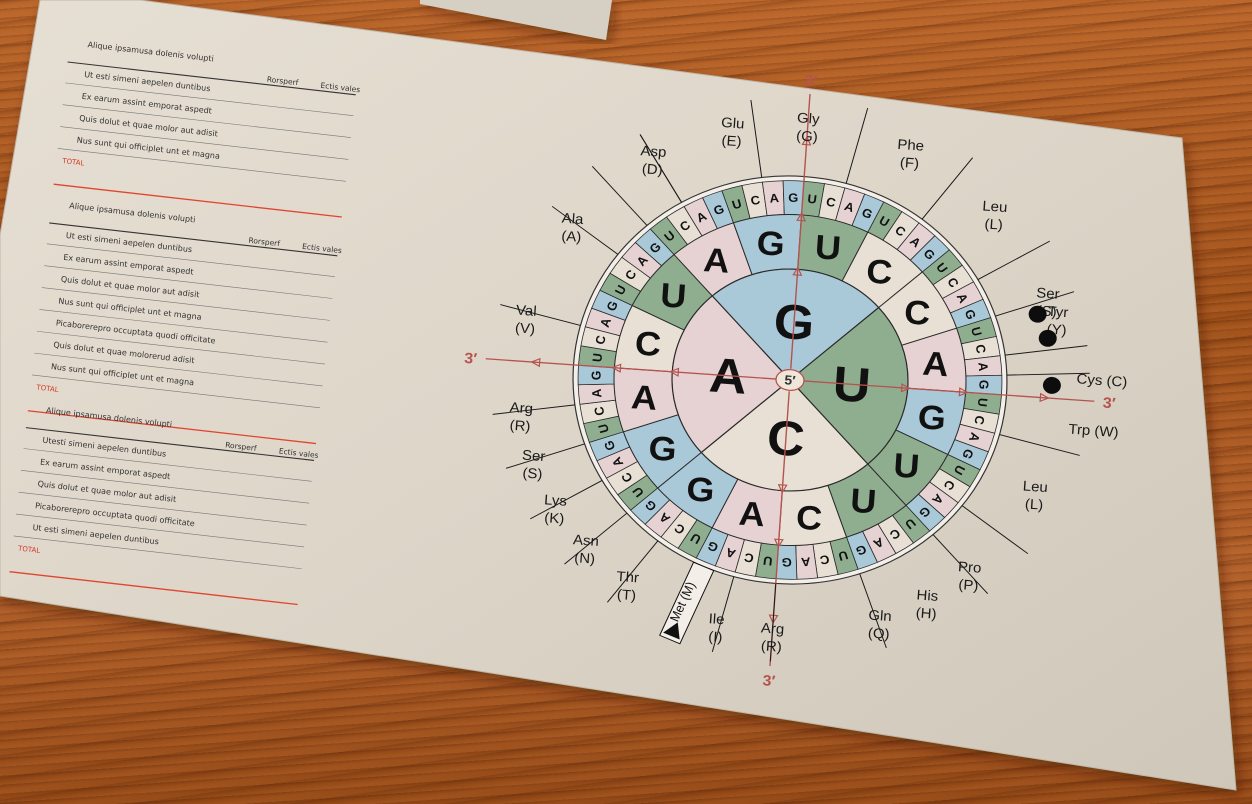 This screenshot has width=1252, height=804. I want to click on amino-acid-name: Tyr, so click(1058, 312).